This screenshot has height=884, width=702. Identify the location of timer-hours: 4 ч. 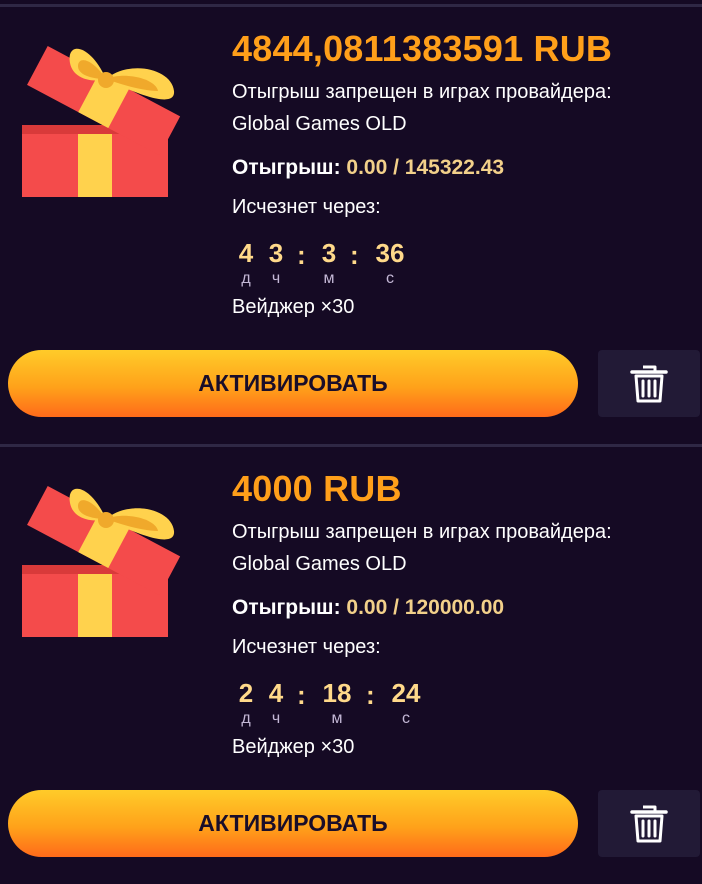
(276, 704).